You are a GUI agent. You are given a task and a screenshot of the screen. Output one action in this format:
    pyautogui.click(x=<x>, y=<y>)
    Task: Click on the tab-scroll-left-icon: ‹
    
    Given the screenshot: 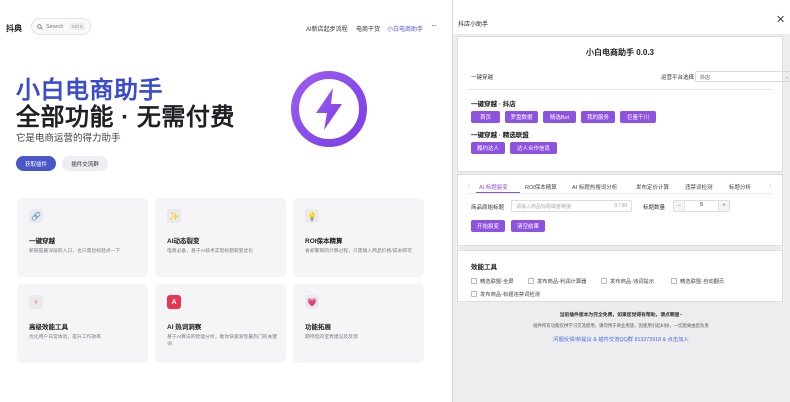 What is the action you would take?
    pyautogui.click(x=469, y=186)
    